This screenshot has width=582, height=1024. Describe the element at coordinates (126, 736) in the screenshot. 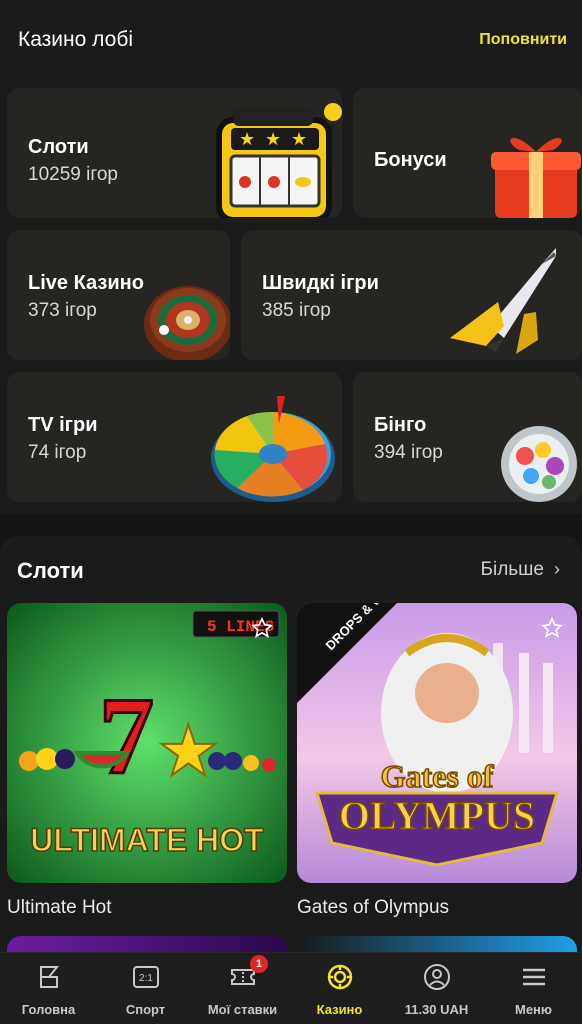

I see `svg-text: 7` at that location.